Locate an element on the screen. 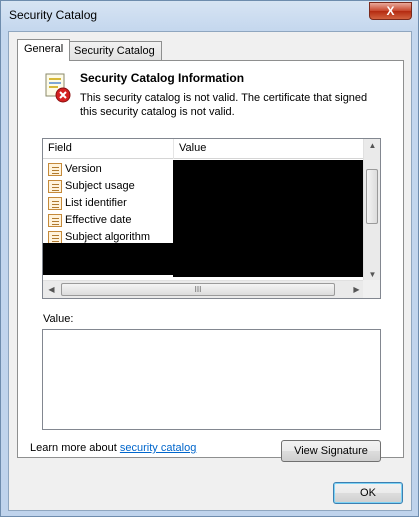 The width and height of the screenshot is (419, 517). window-title: Security Catalog is located at coordinates (53, 15).